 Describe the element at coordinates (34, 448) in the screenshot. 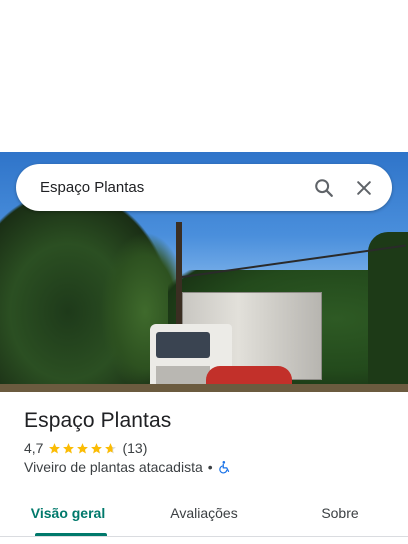

I see `rating-value: 4,7` at that location.